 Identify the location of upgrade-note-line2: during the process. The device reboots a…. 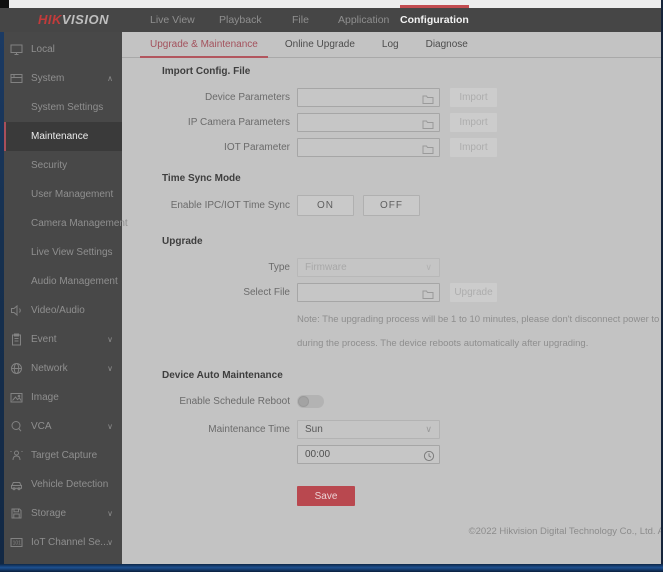
(443, 343).